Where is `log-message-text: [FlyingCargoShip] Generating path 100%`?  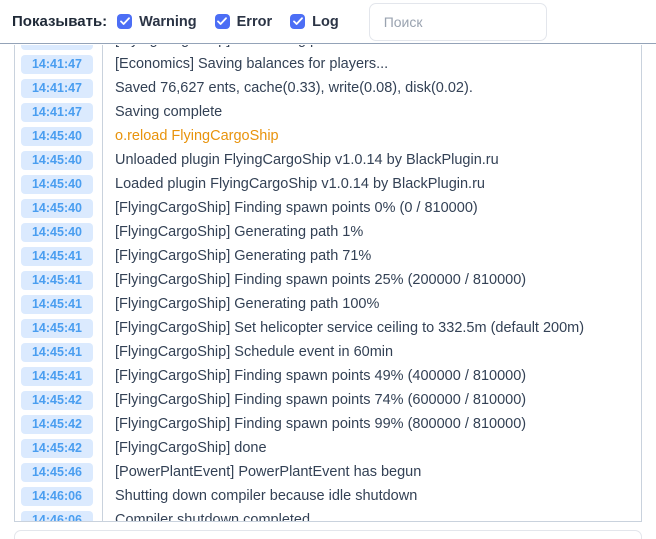
log-message-text: [FlyingCargoShip] Generating path 100% is located at coordinates (247, 304).